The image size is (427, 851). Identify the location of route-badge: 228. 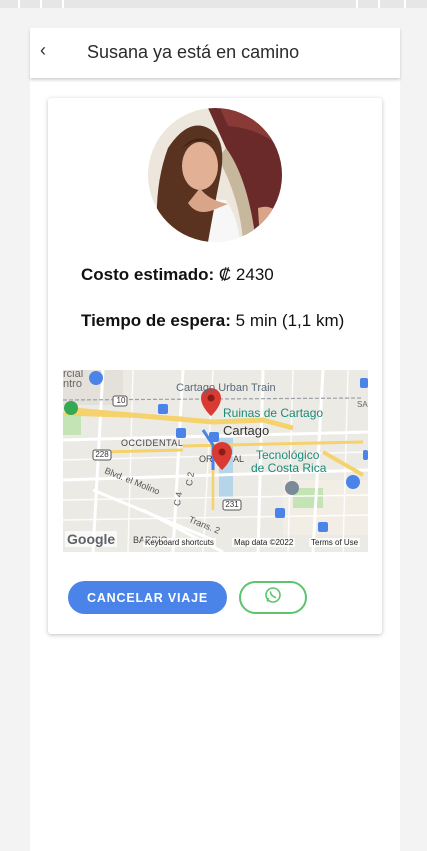
(102, 454).